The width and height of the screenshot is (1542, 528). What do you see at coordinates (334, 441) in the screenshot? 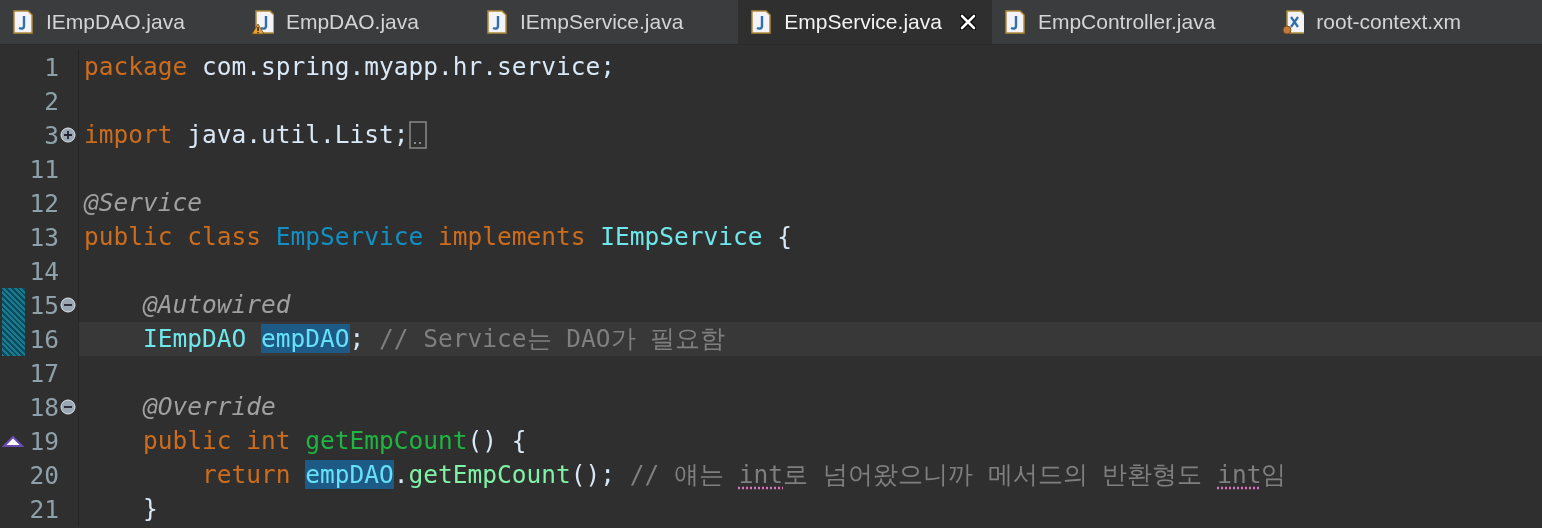
I see `code-line: public int getEmpCount() {` at bounding box center [334, 441].